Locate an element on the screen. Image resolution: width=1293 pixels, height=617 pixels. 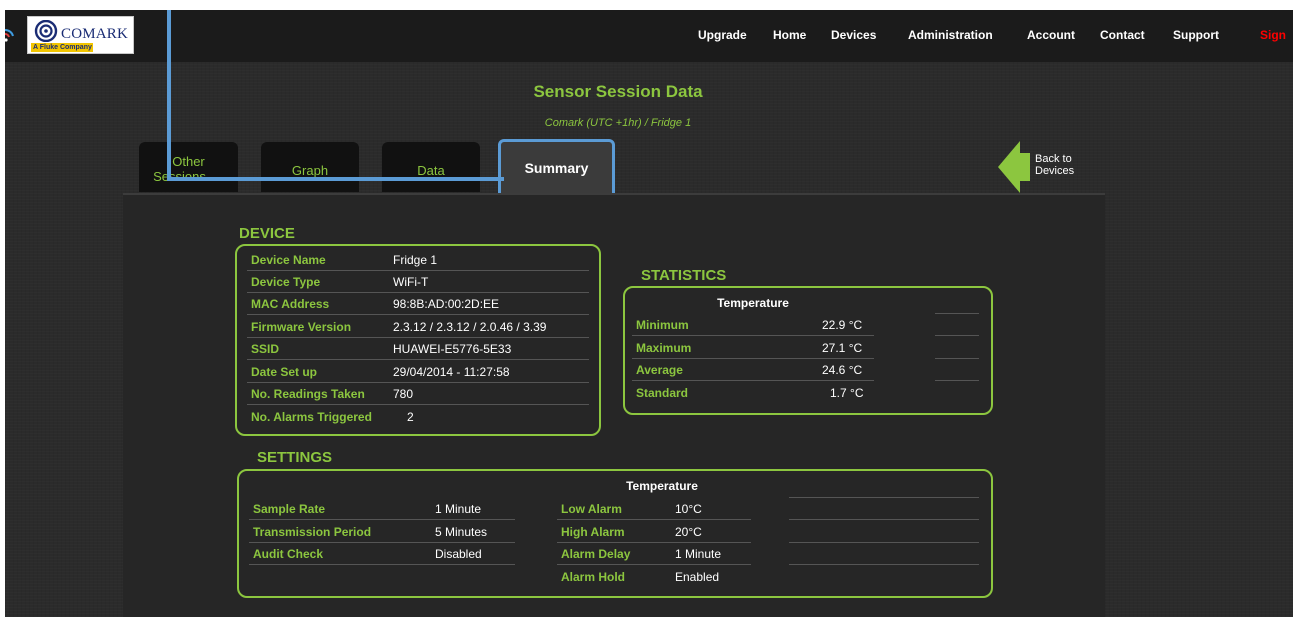
settings-right-value: Enabled is located at coordinates (697, 577).